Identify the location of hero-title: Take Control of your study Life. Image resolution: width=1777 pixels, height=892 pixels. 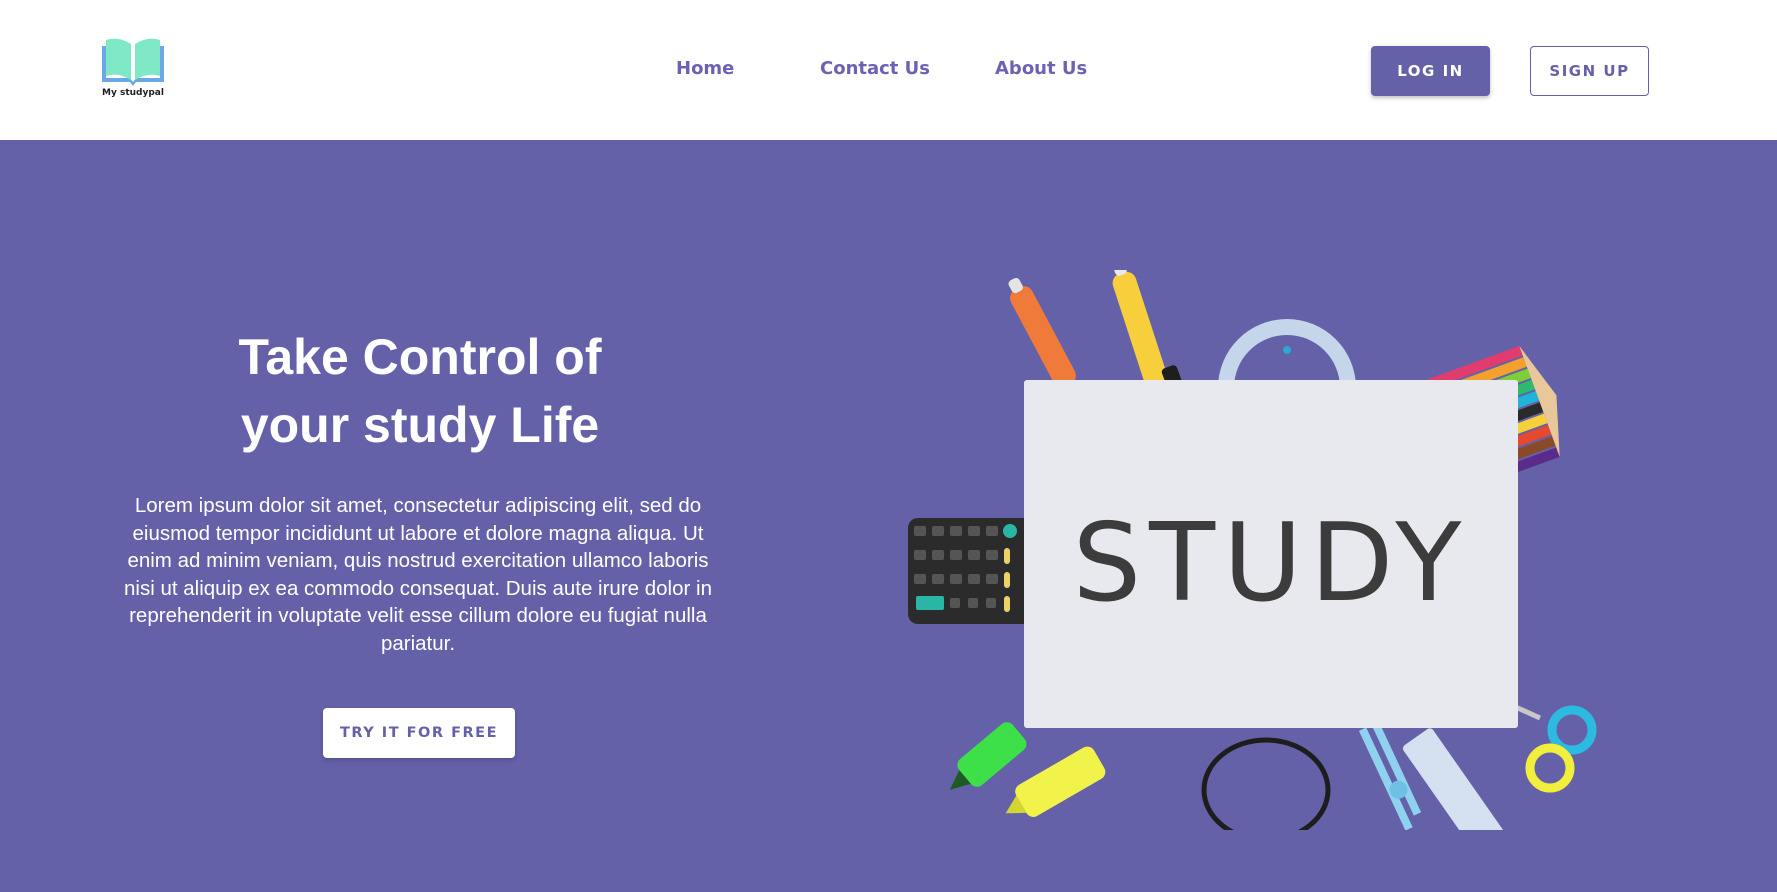
(420, 391).